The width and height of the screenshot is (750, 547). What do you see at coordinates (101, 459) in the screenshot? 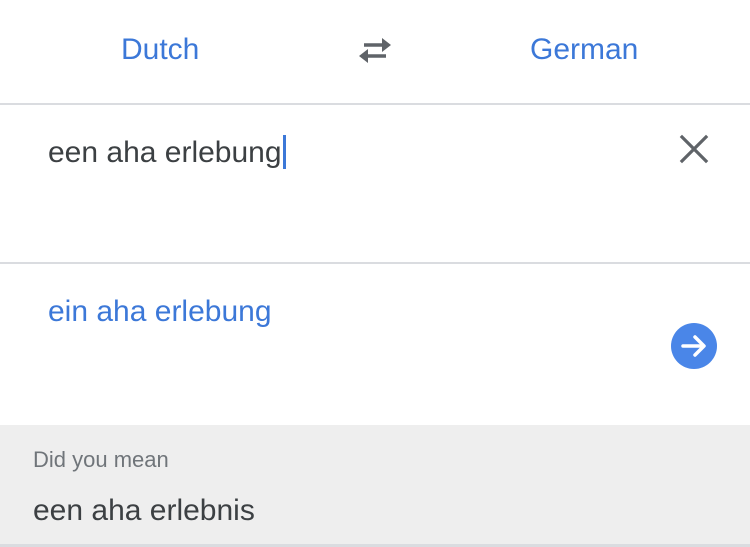
I see `did-you-mean-label: Did you mean` at bounding box center [101, 459].